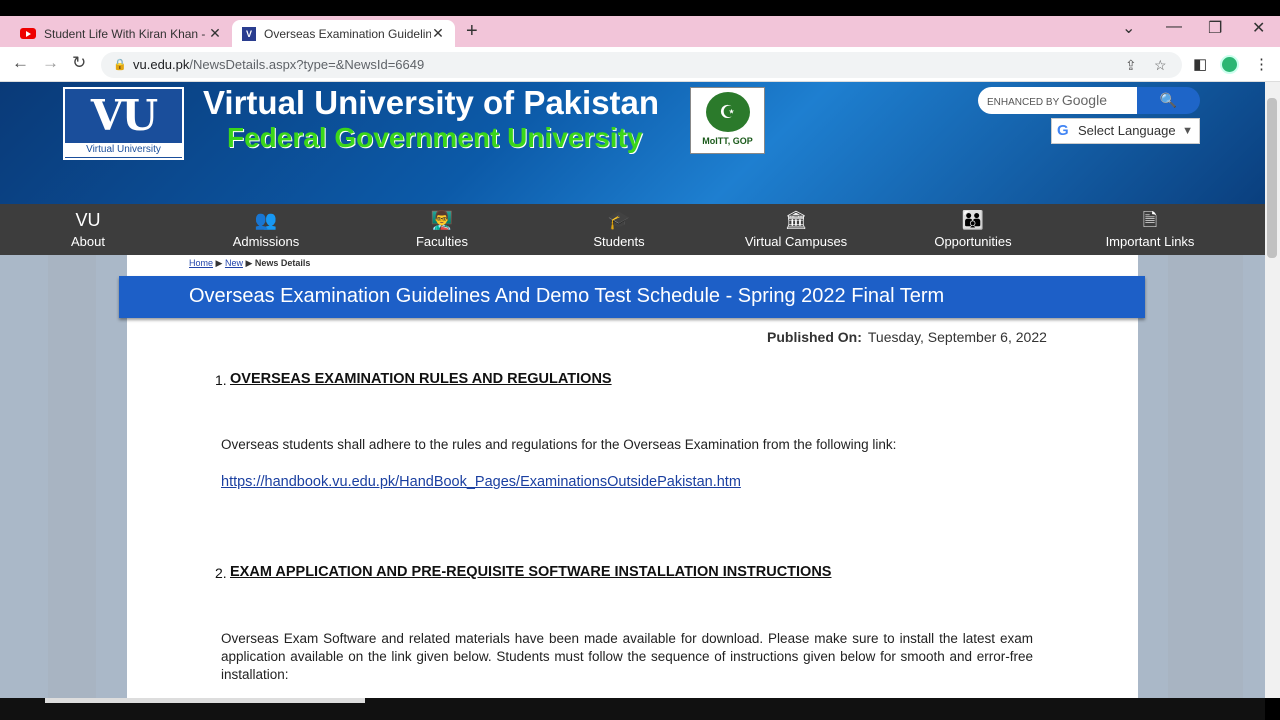 The width and height of the screenshot is (1280, 720). Describe the element at coordinates (282, 263) in the screenshot. I see `breadcrumb-current: News Details` at that location.